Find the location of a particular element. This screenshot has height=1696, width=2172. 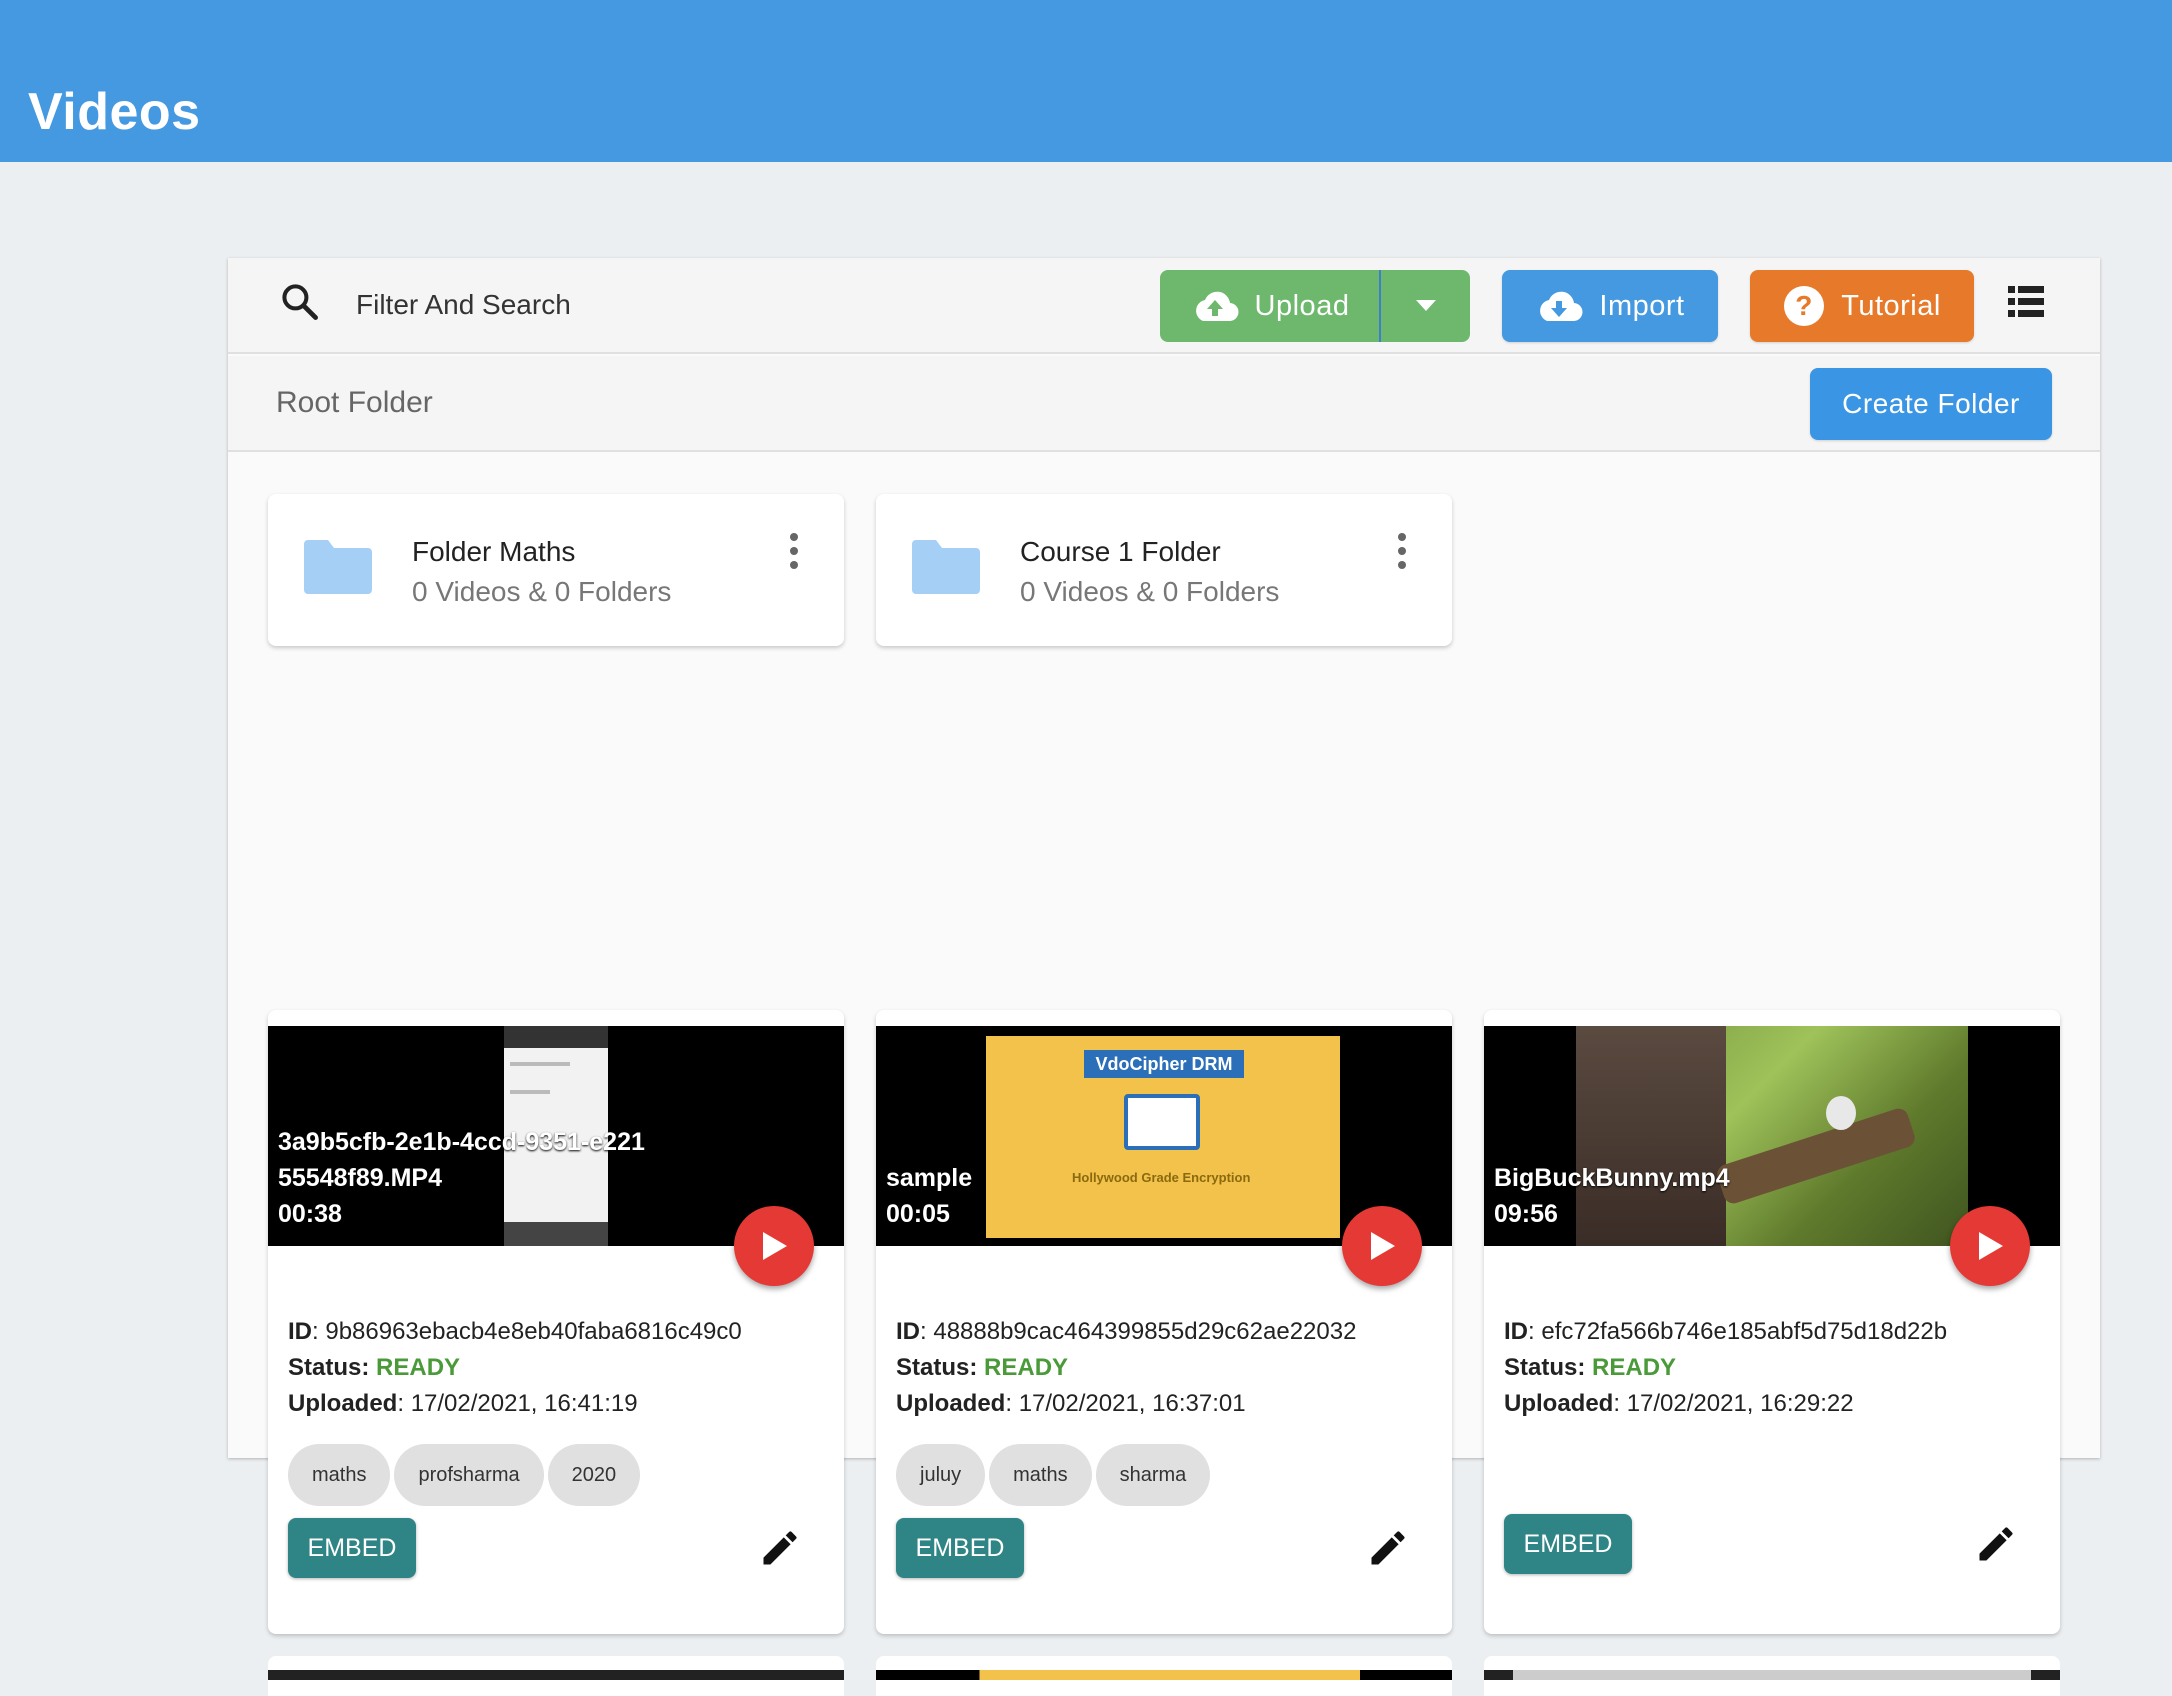

tutorial-button: ? Tutorial is located at coordinates (1862, 306).